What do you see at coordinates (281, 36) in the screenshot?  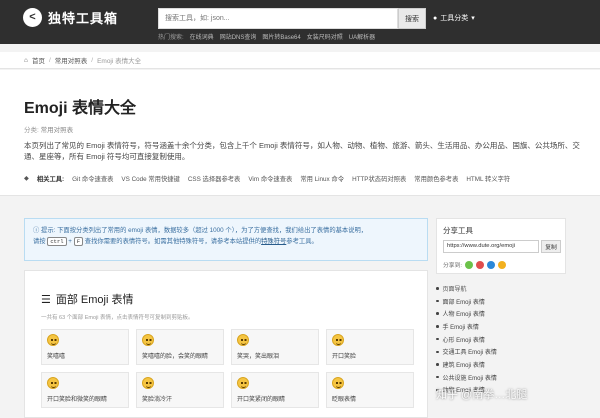 I see `hot-link: 图片转Base64` at bounding box center [281, 36].